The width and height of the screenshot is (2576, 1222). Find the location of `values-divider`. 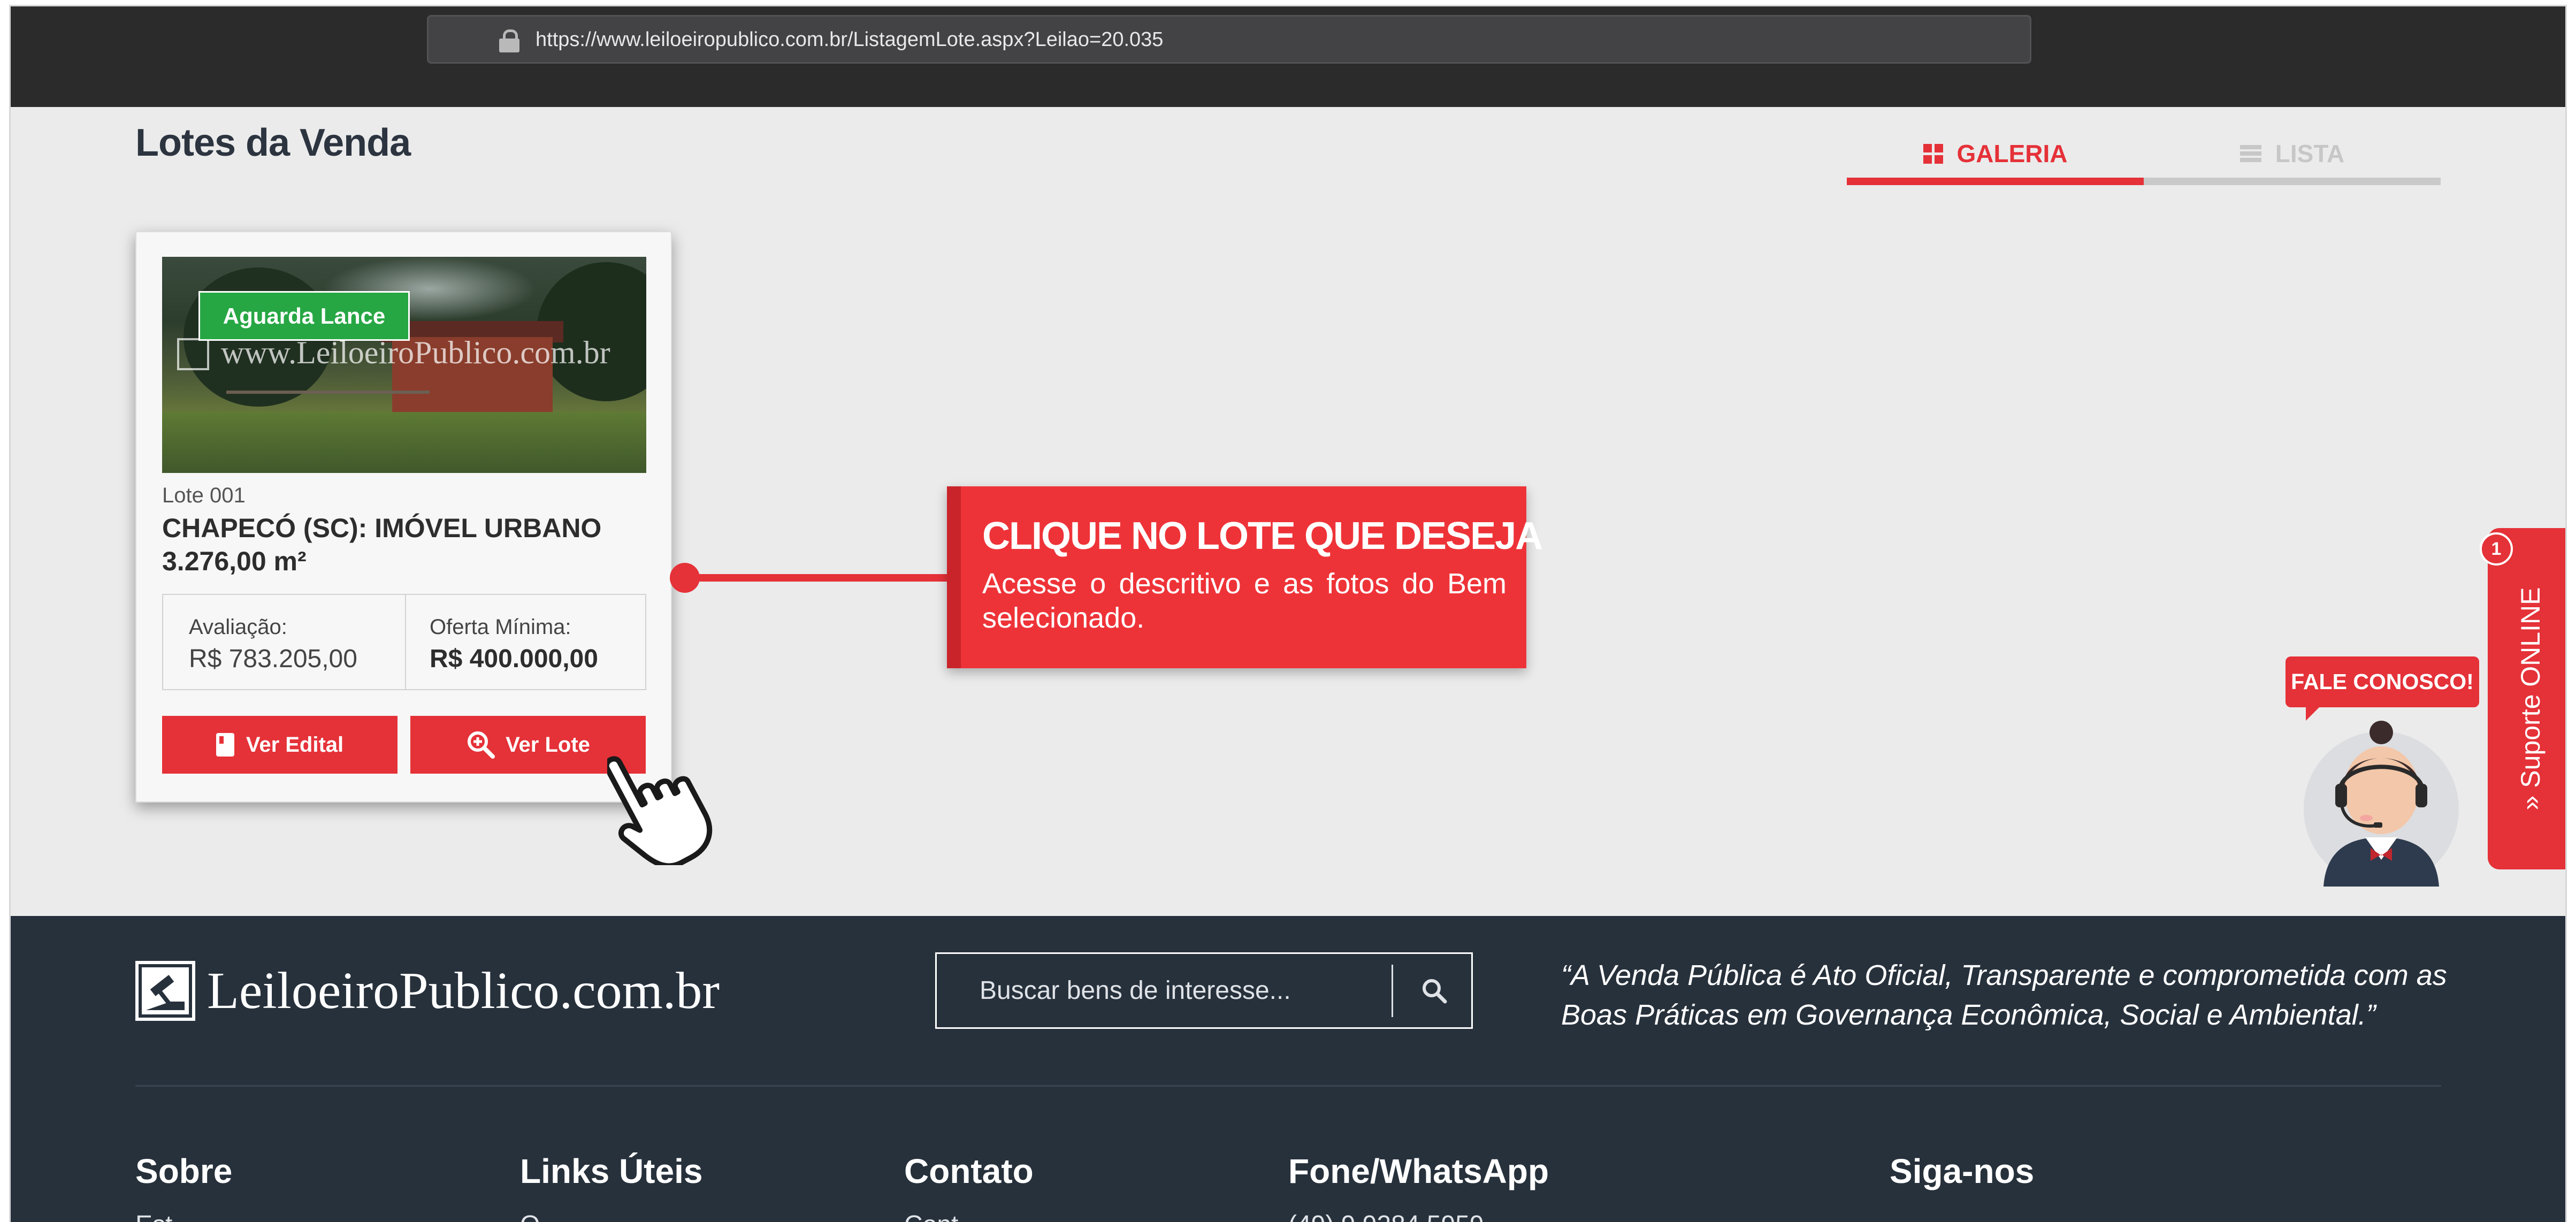

values-divider is located at coordinates (405, 642).